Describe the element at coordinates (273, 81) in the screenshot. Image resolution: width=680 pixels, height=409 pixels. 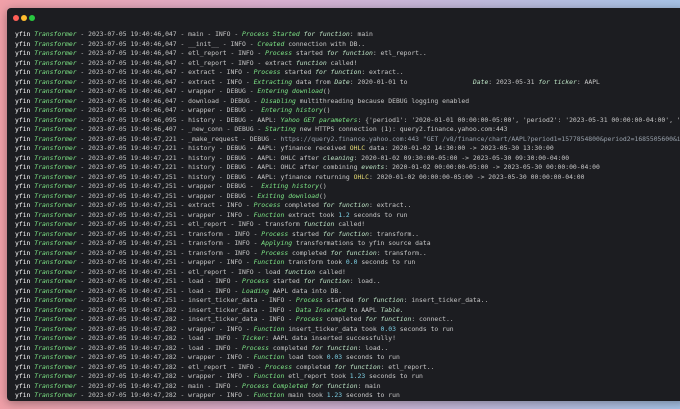
I see `log-segment: Extracting` at that location.